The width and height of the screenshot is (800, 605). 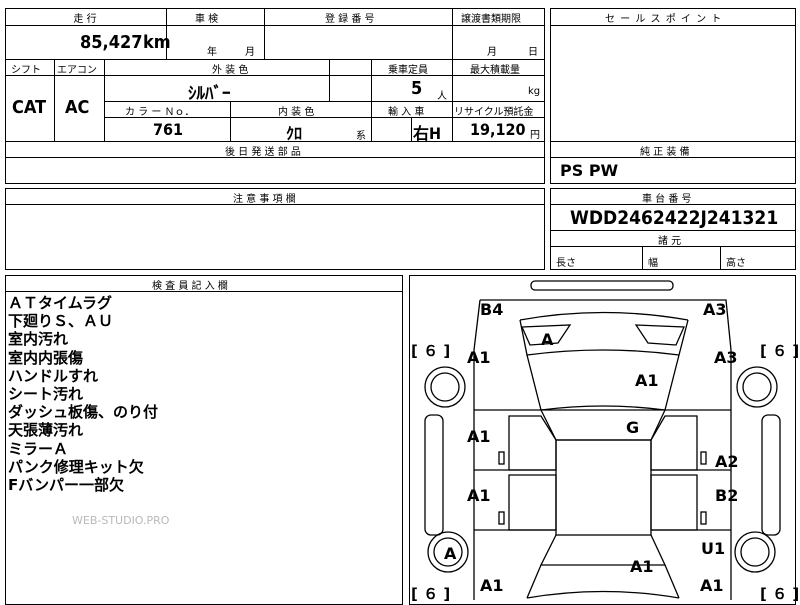 What do you see at coordinates (77, 107) in the screenshot?
I see `aircon-value: AC` at bounding box center [77, 107].